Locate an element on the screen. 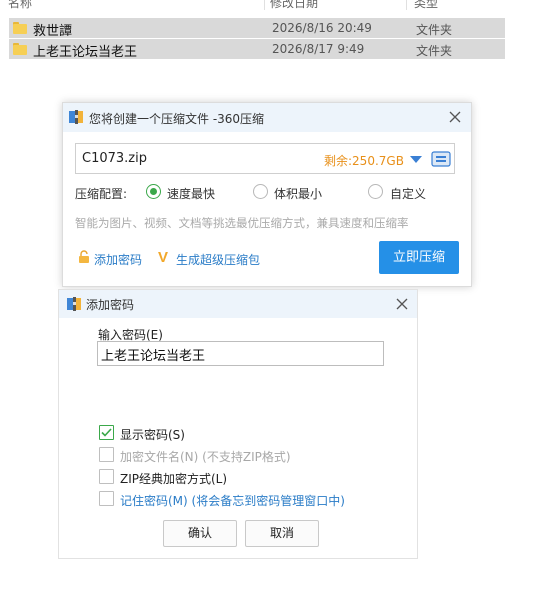 The width and height of the screenshot is (548, 590). compress-now-button: 立即压缩 is located at coordinates (419, 257).